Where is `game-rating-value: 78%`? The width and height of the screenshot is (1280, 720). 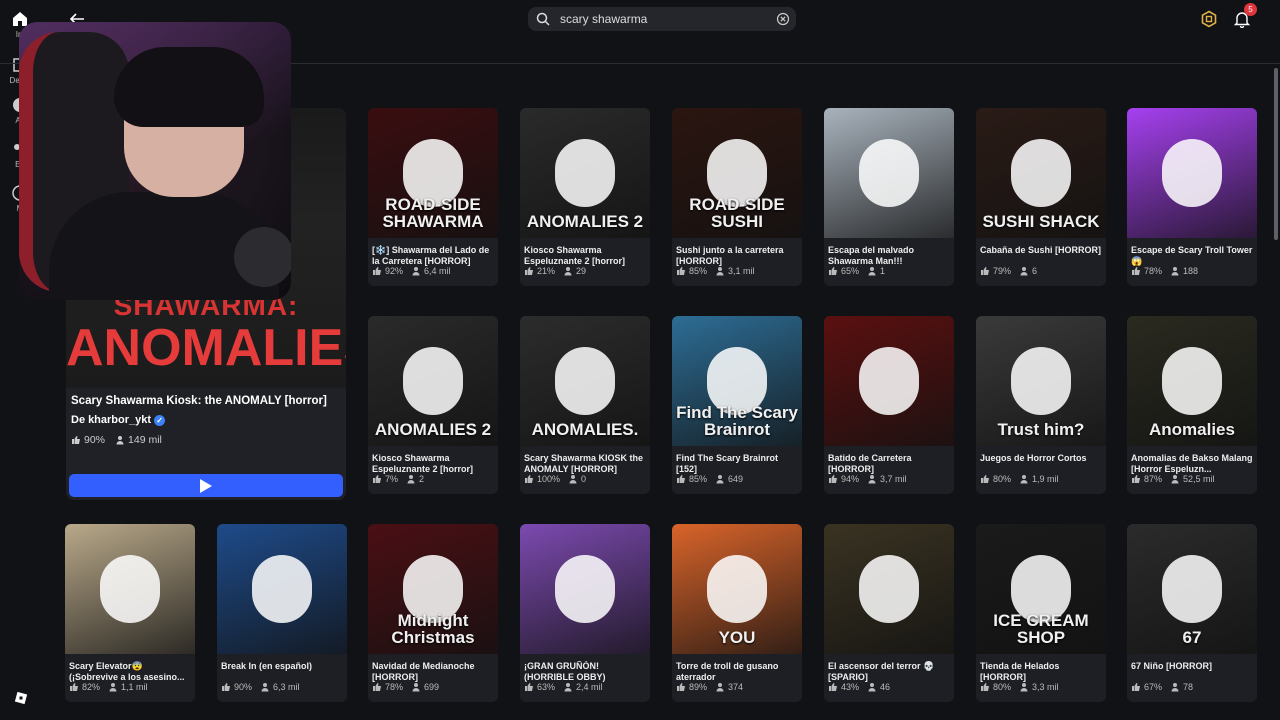
game-rating-value: 78% is located at coordinates (1153, 271).